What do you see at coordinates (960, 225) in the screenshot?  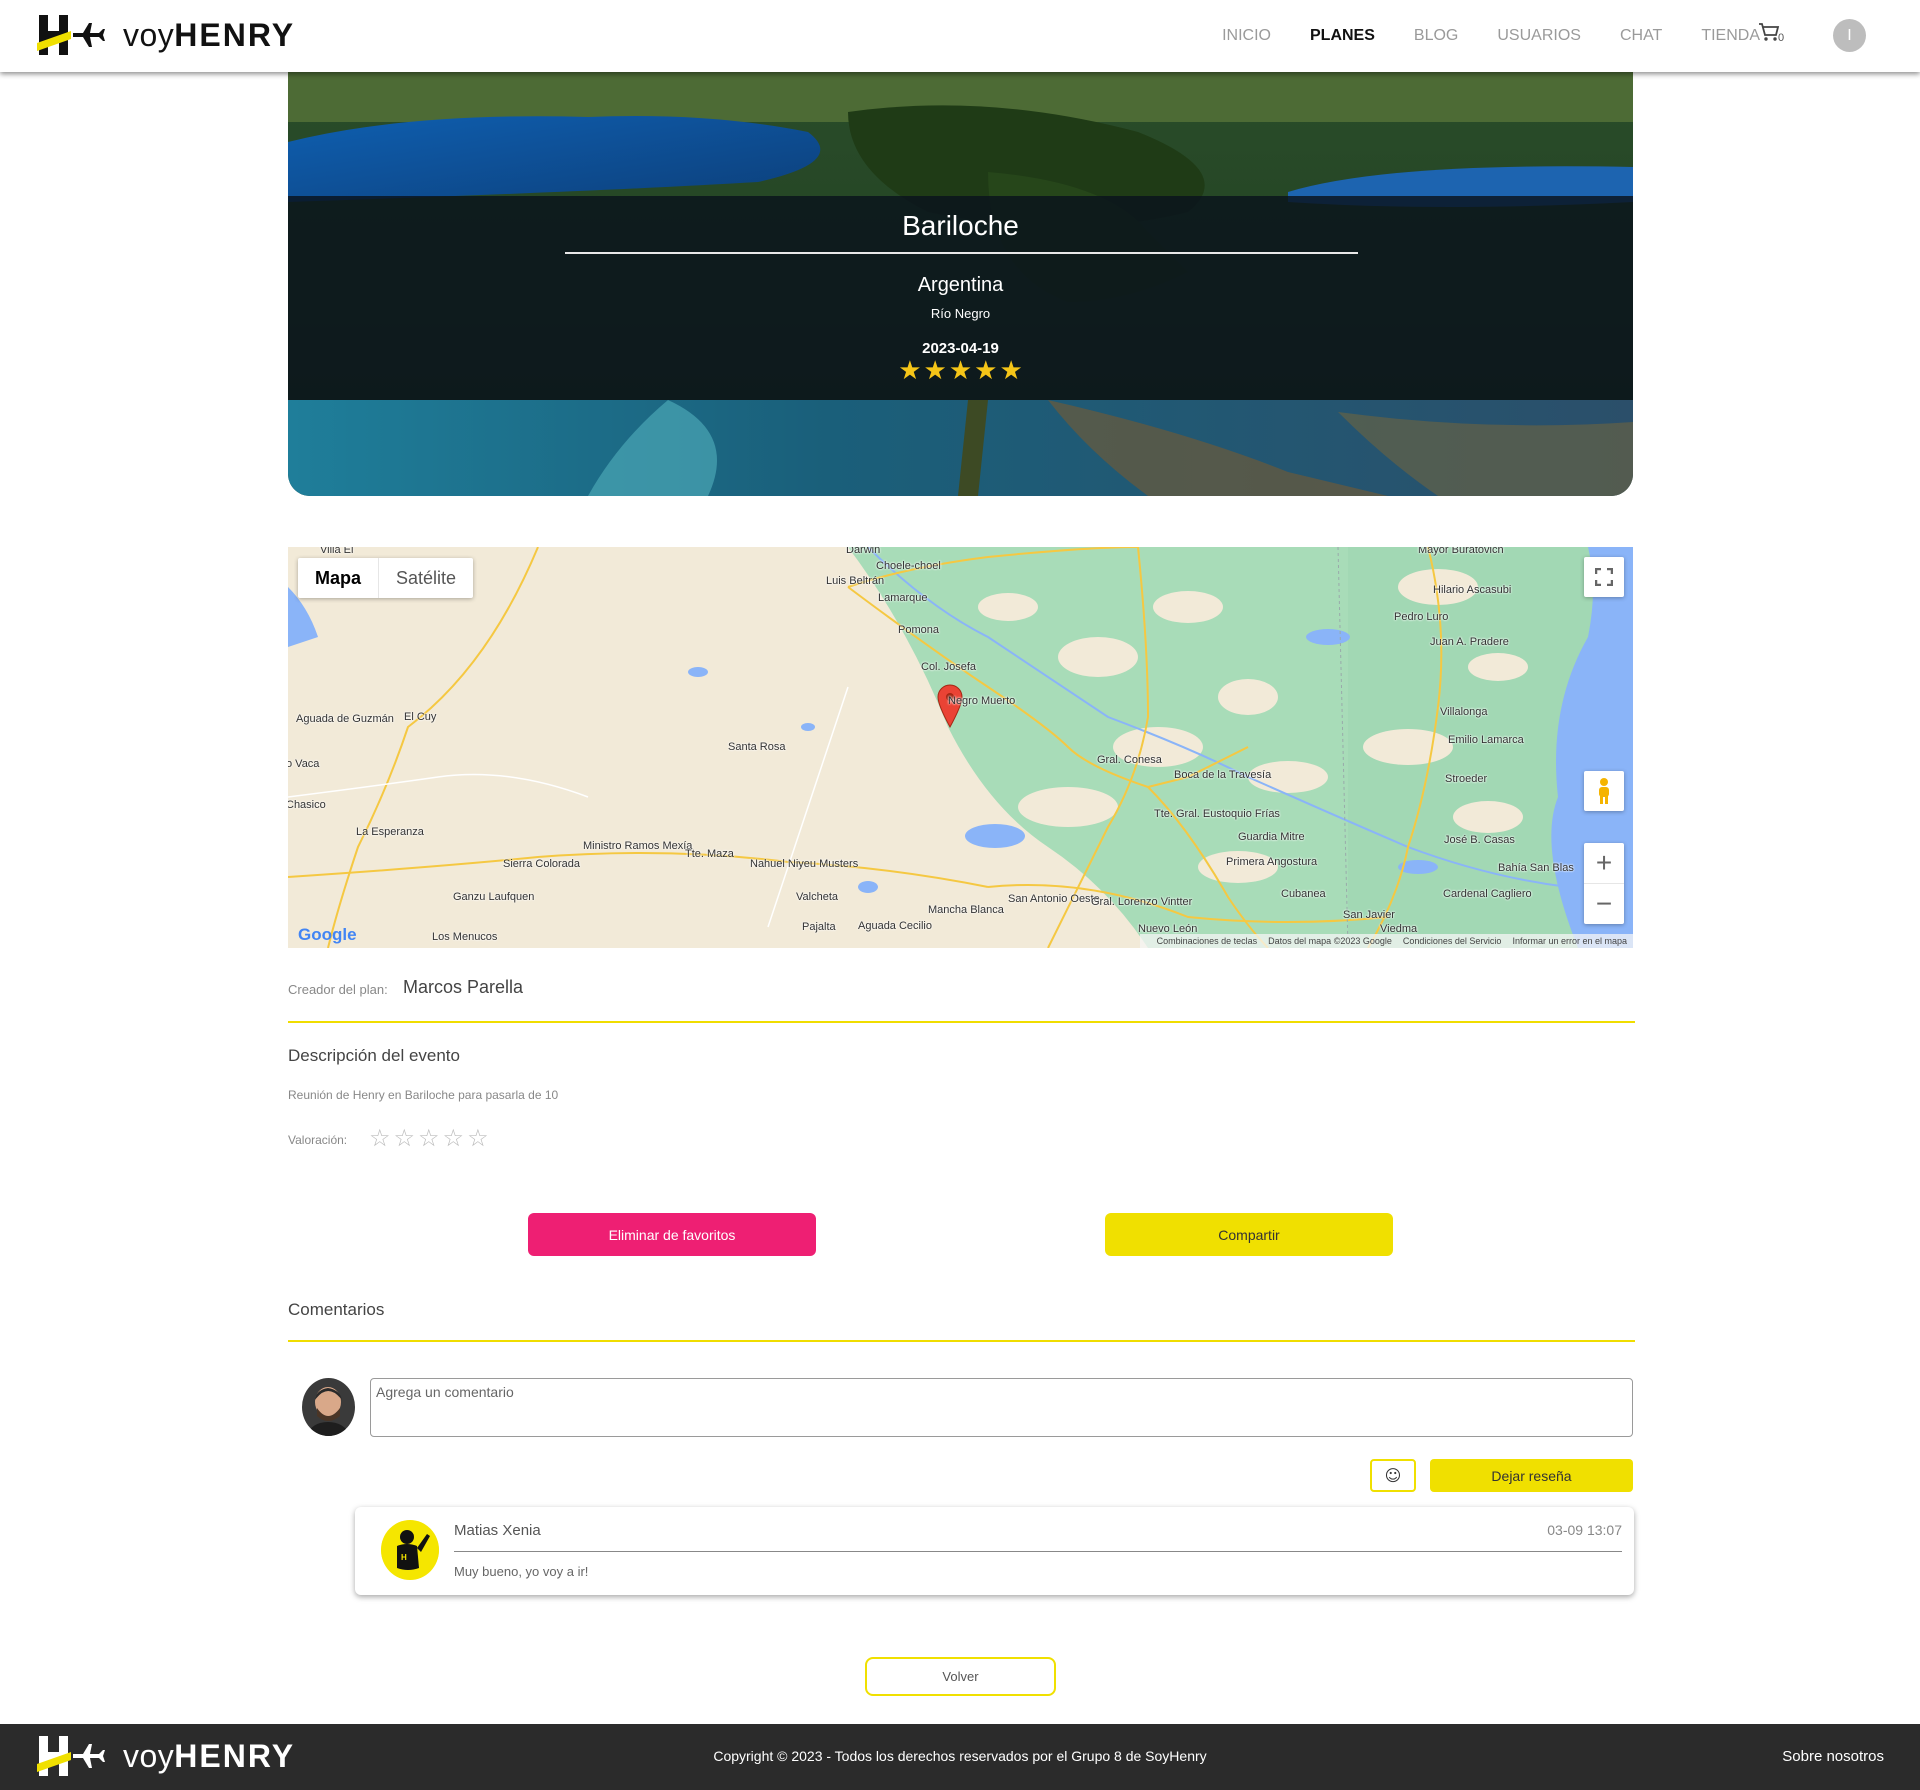 I see `plan-title: Bariloche` at bounding box center [960, 225].